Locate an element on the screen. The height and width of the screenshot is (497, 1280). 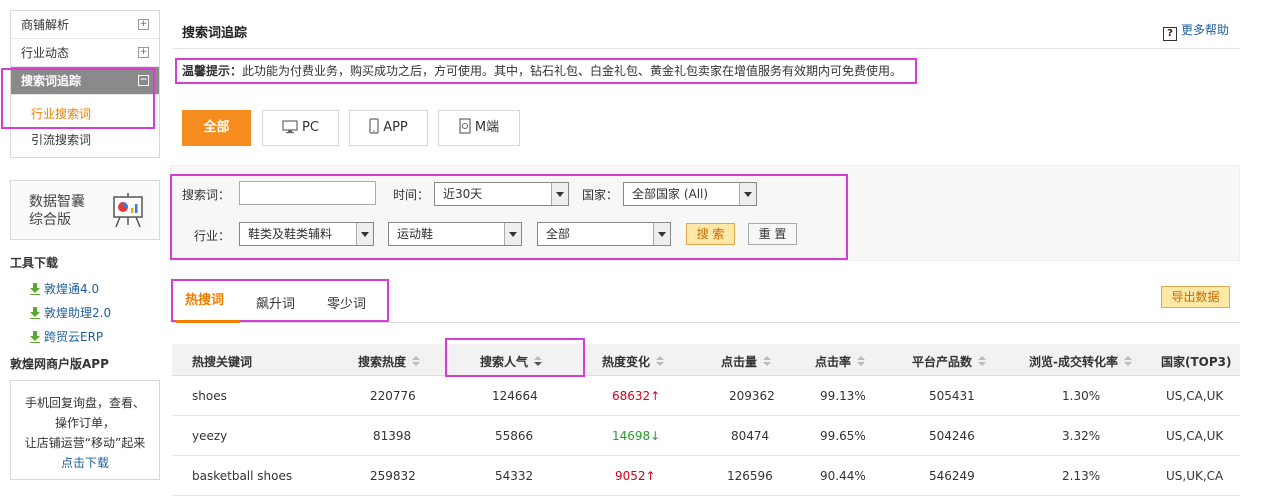
tab-rising-keywords: 飙升词 is located at coordinates (275, 302).